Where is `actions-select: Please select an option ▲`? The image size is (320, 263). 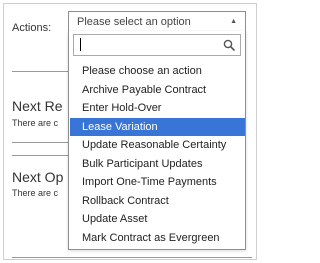 actions-select: Please select an option ▲ is located at coordinates (157, 21).